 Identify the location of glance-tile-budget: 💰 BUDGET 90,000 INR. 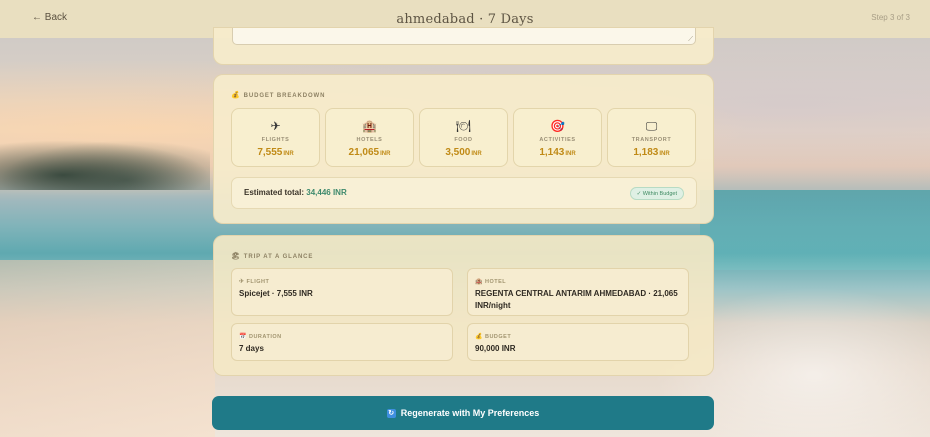
(578, 342).